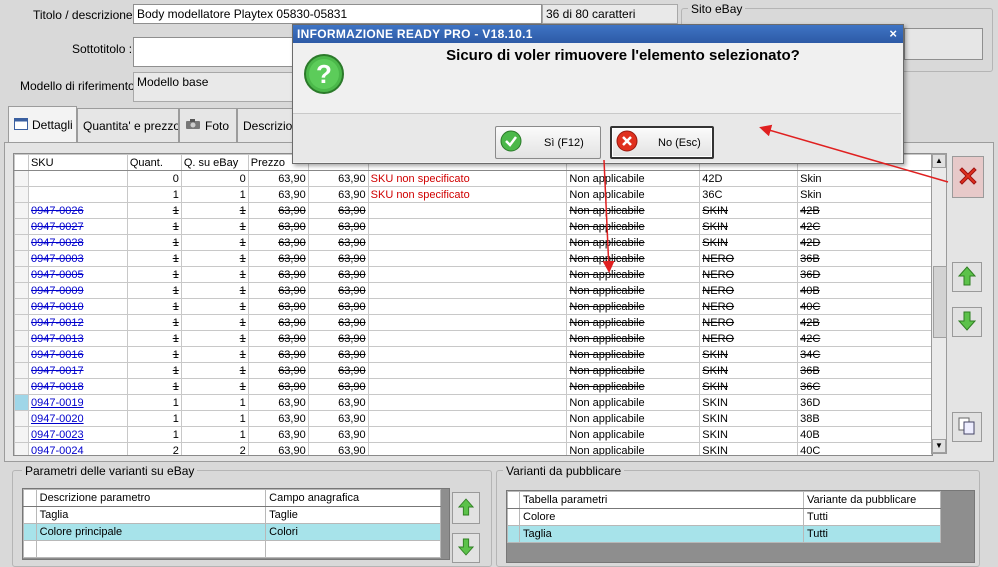 The width and height of the screenshot is (998, 567). What do you see at coordinates (353, 515) in the screenshot?
I see `cell: Taglie` at bounding box center [353, 515].